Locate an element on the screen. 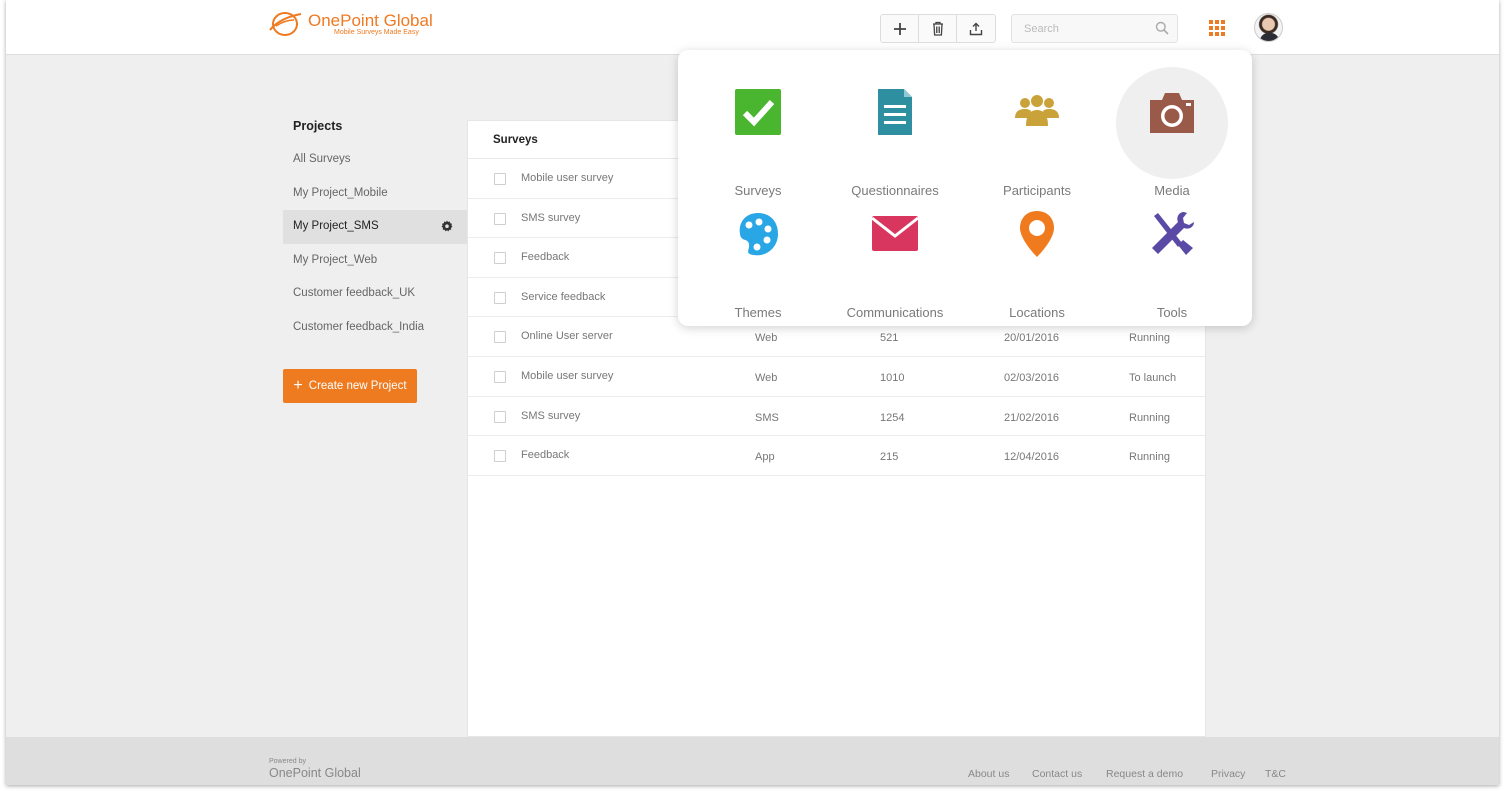  sidebar-item-label: All Surveys is located at coordinates (322, 159).